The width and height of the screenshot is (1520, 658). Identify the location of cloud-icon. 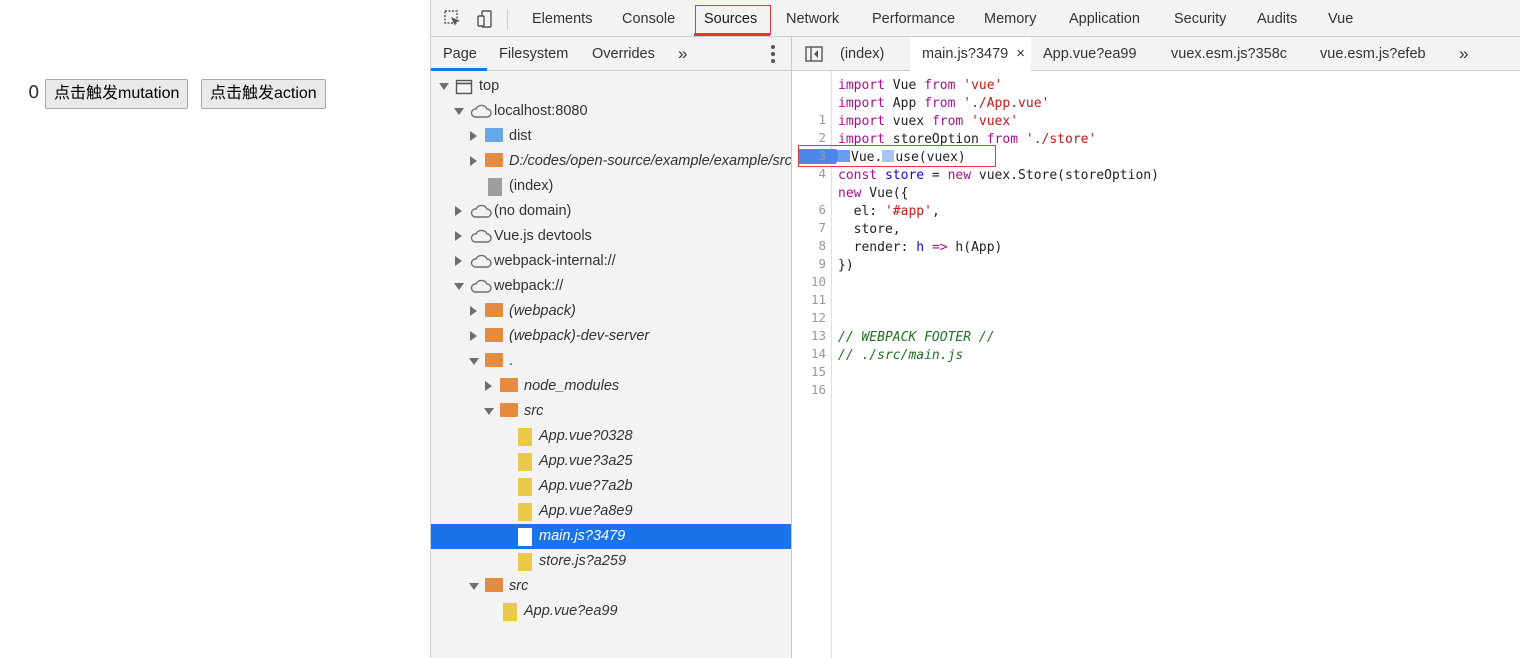
(481, 236).